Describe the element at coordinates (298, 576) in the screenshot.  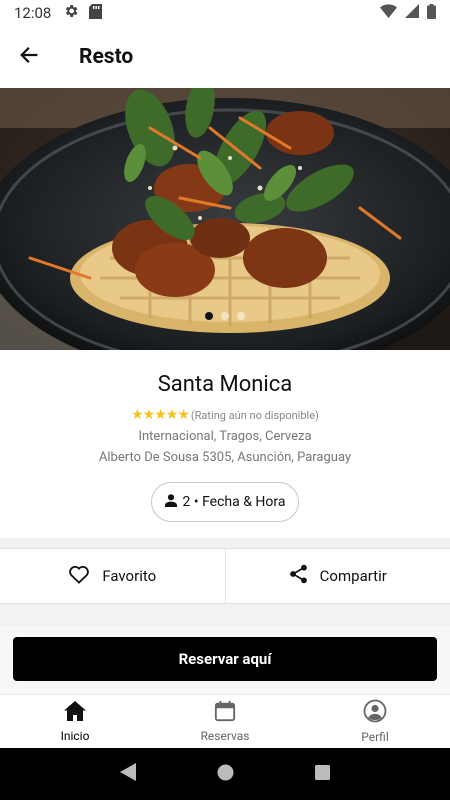
I see `share-icon` at that location.